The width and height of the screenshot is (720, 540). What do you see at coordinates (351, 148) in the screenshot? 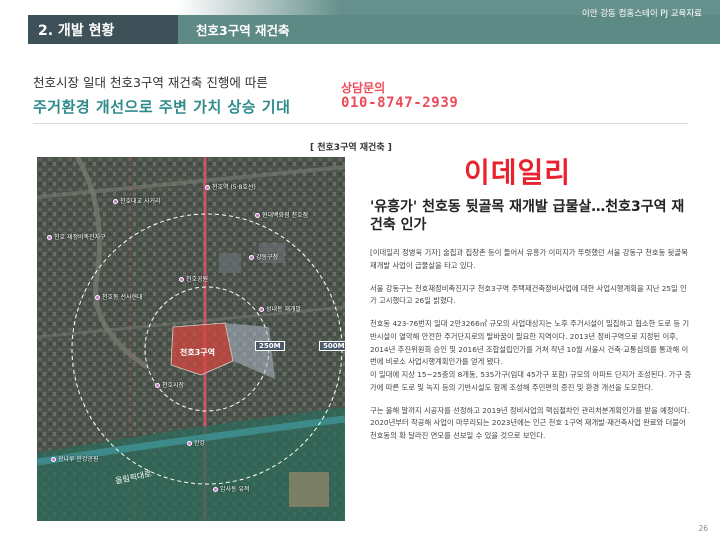
I see `map-caption: [ 천호3구역 재건축 ]` at bounding box center [351, 148].